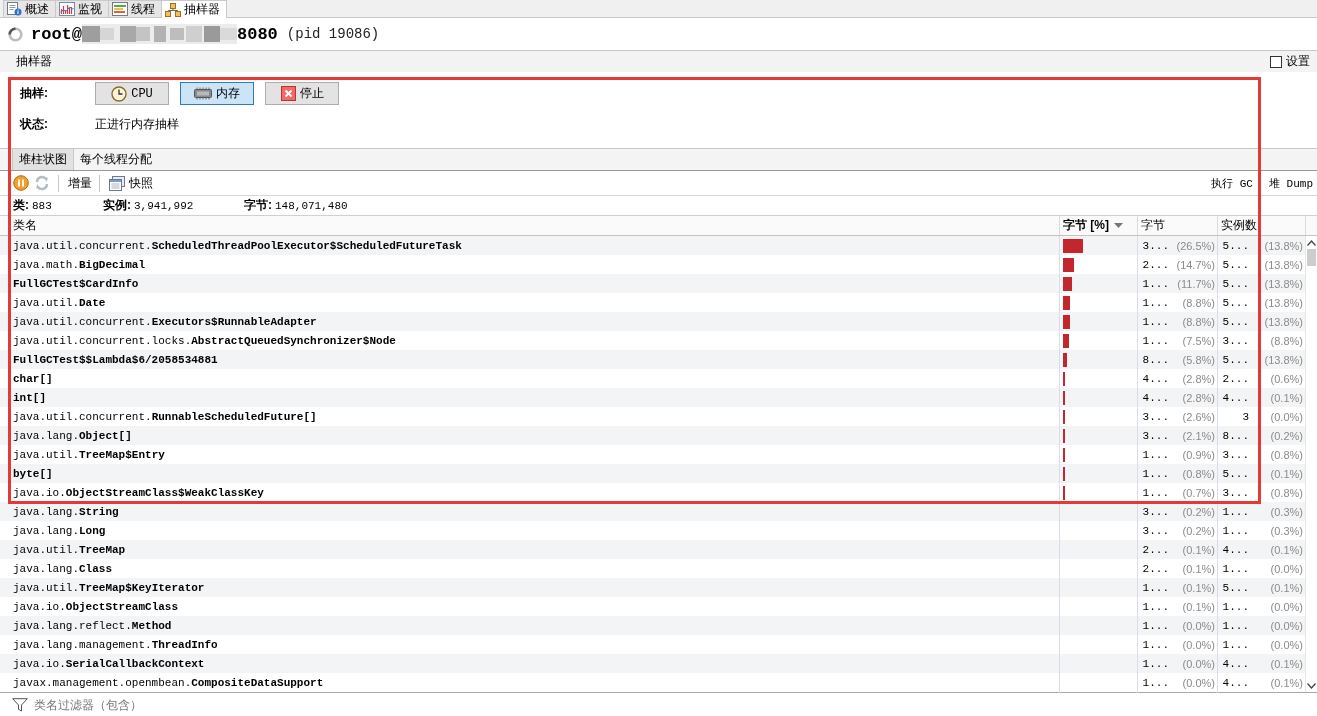  Describe the element at coordinates (194, 9) in the screenshot. I see `tab: 抽样器` at that location.